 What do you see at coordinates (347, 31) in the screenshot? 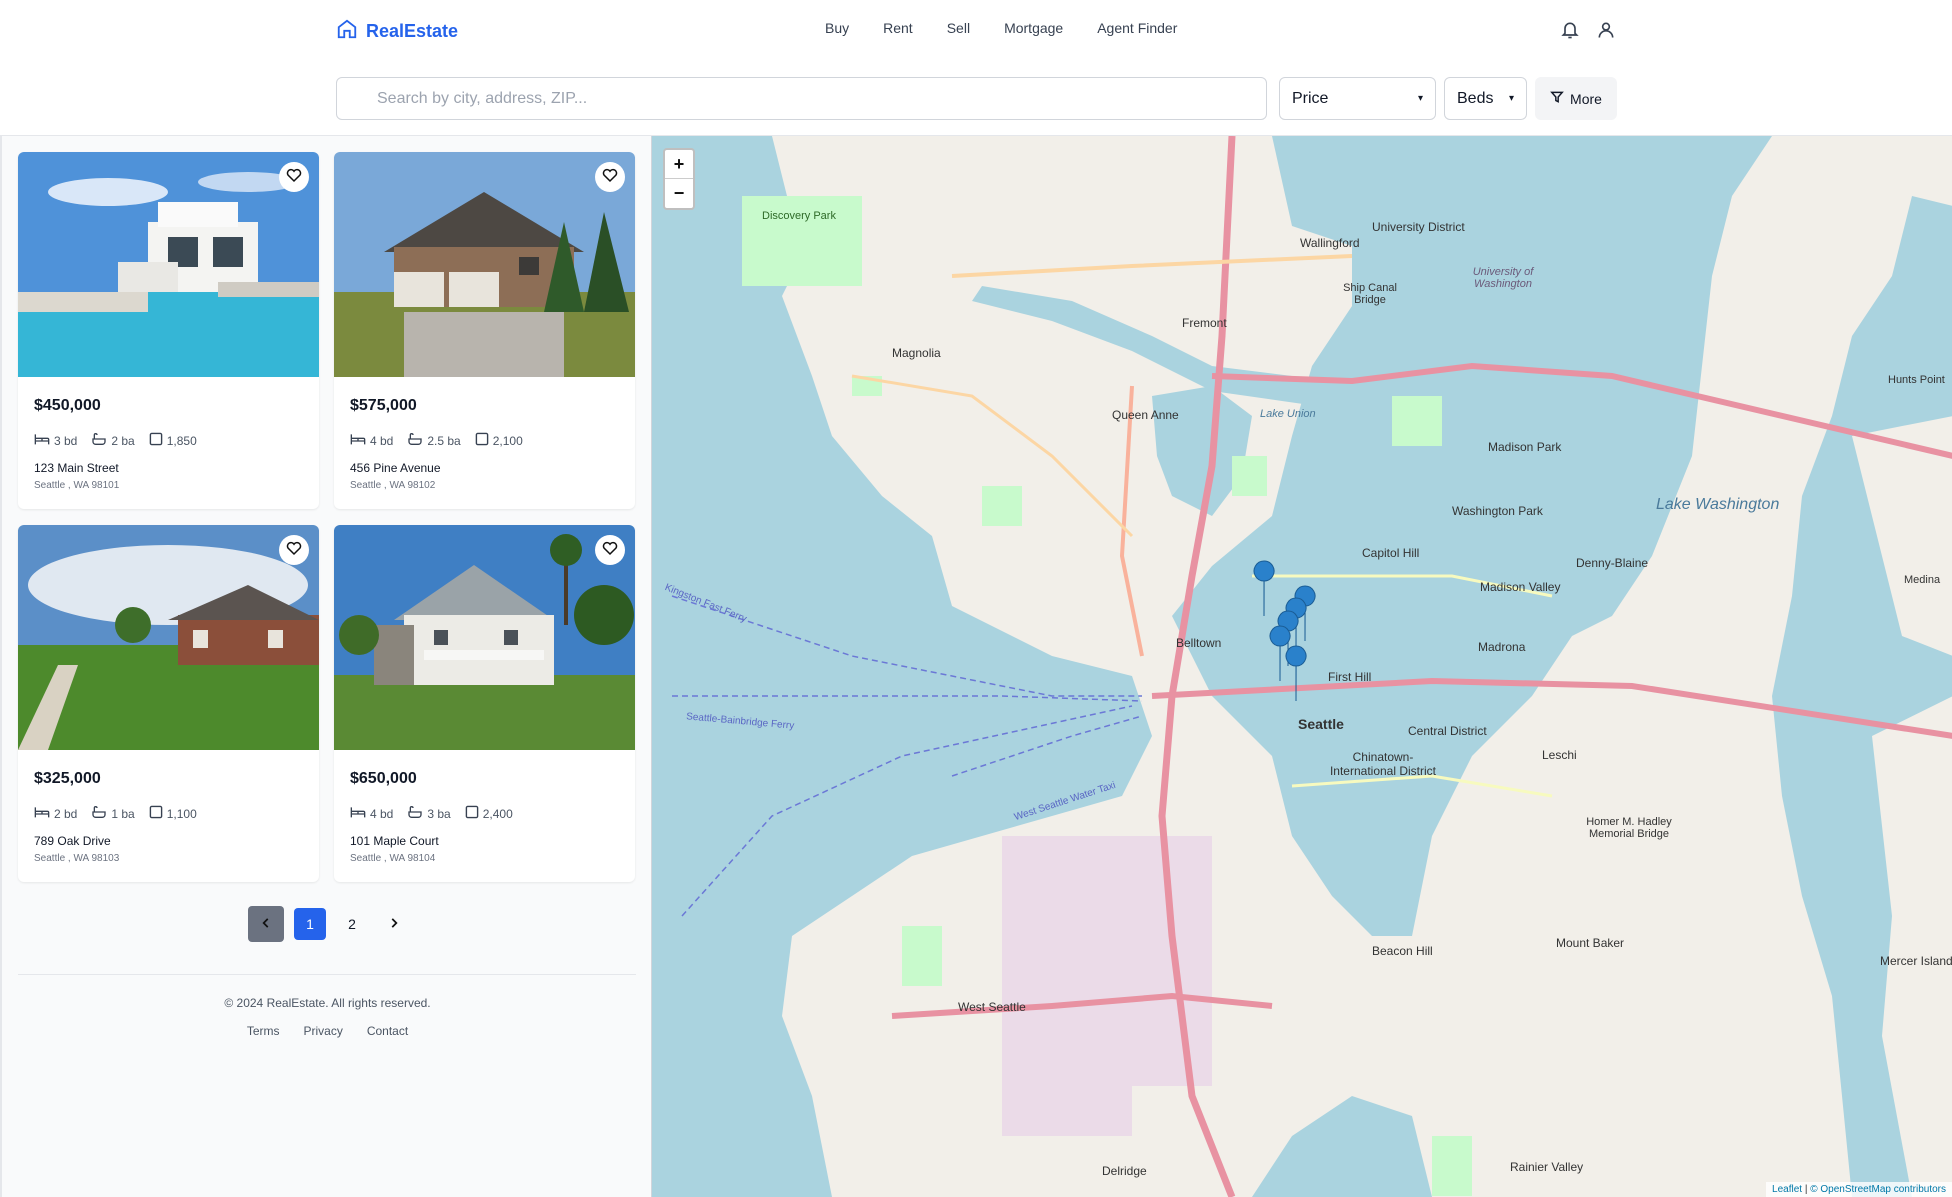
I see `home-icon` at bounding box center [347, 31].